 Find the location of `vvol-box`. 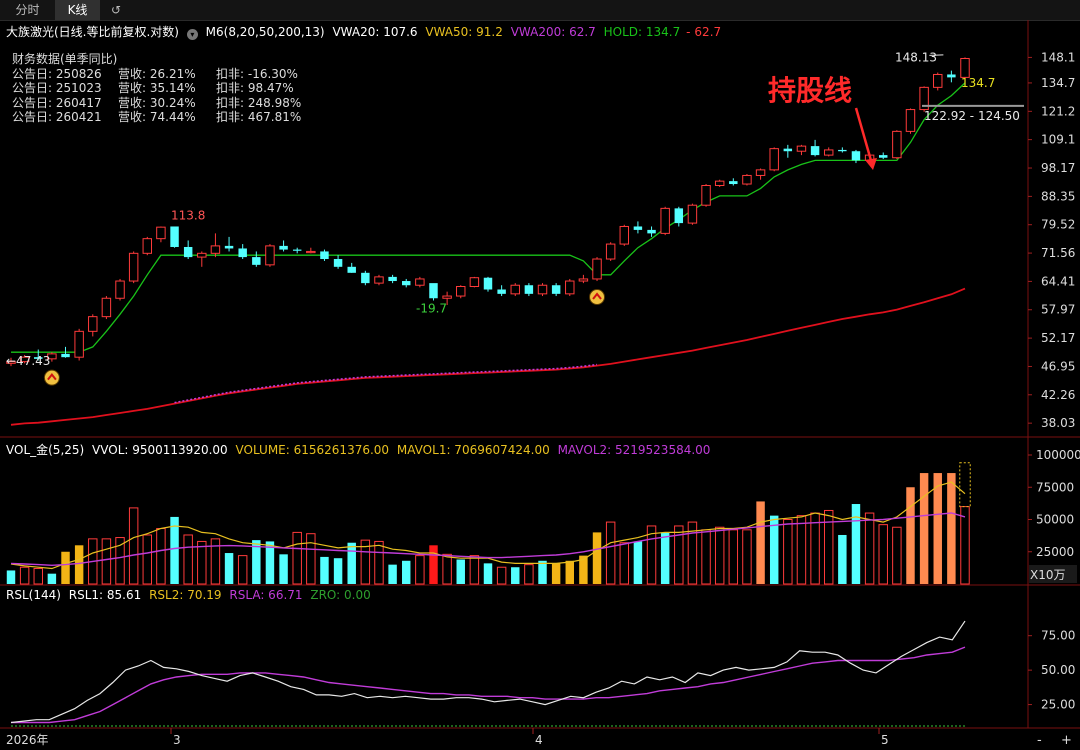

vvol-box is located at coordinates (965, 485).